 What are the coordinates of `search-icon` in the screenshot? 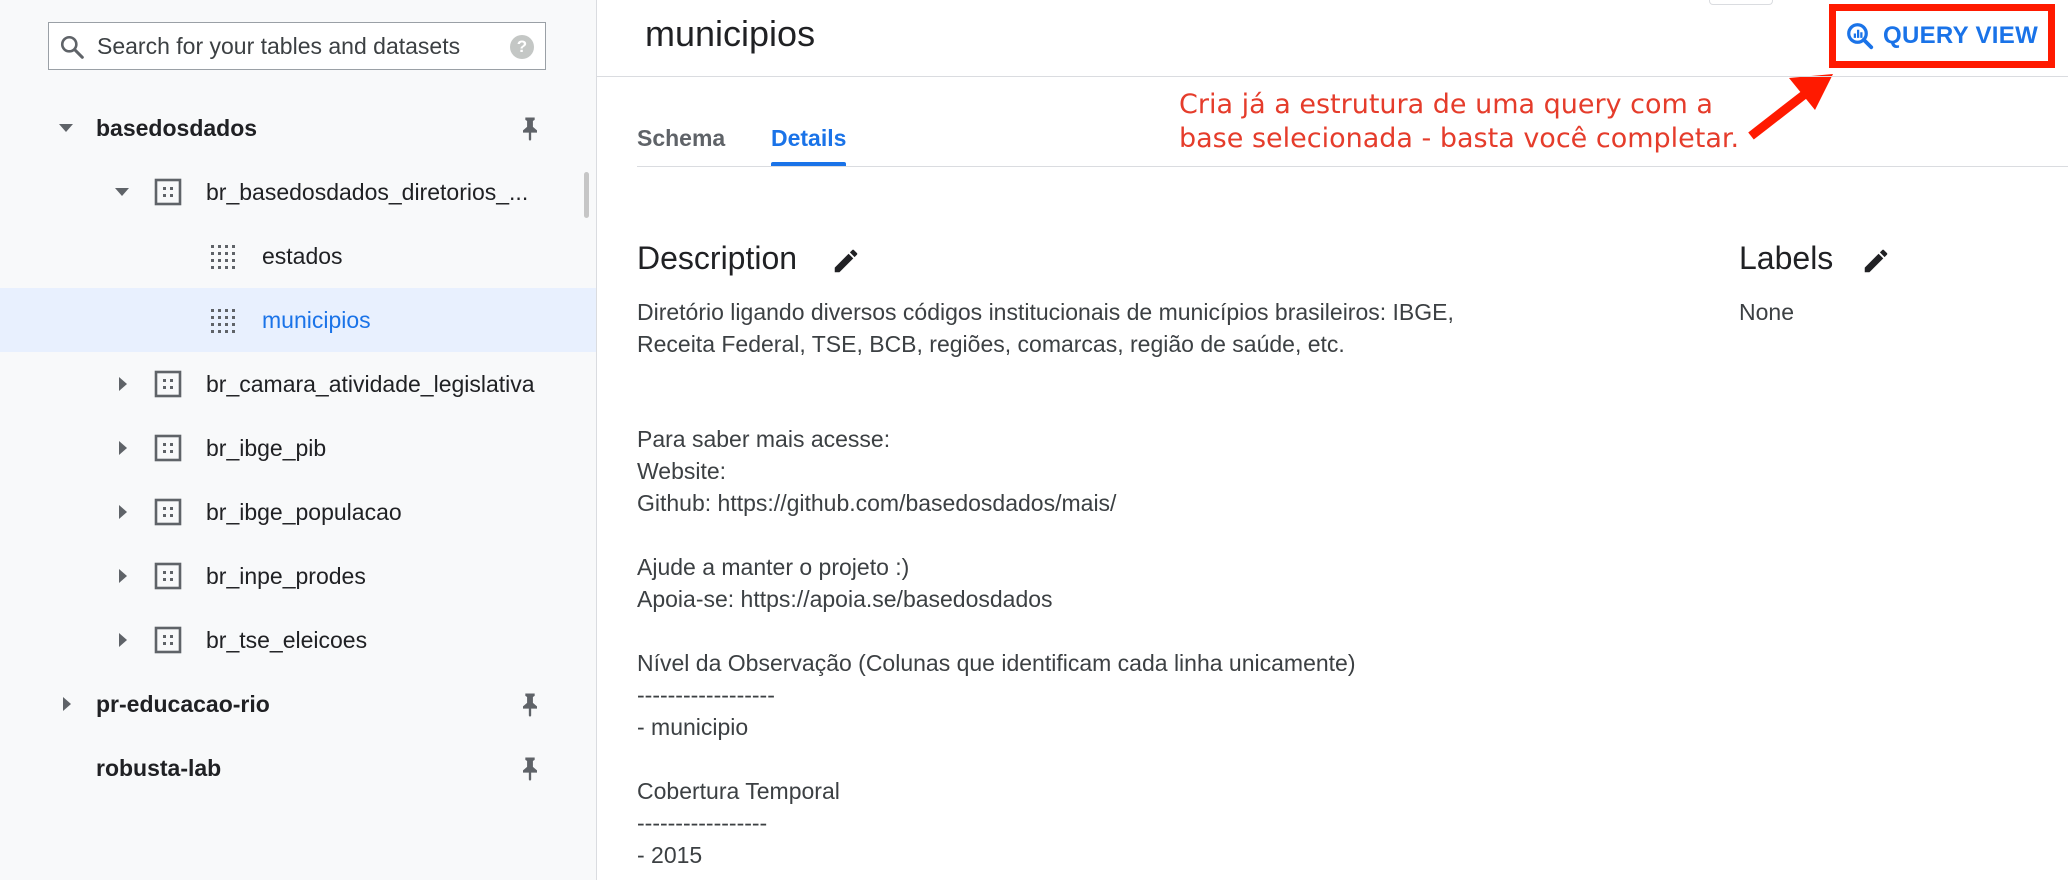 It's located at (72, 47).